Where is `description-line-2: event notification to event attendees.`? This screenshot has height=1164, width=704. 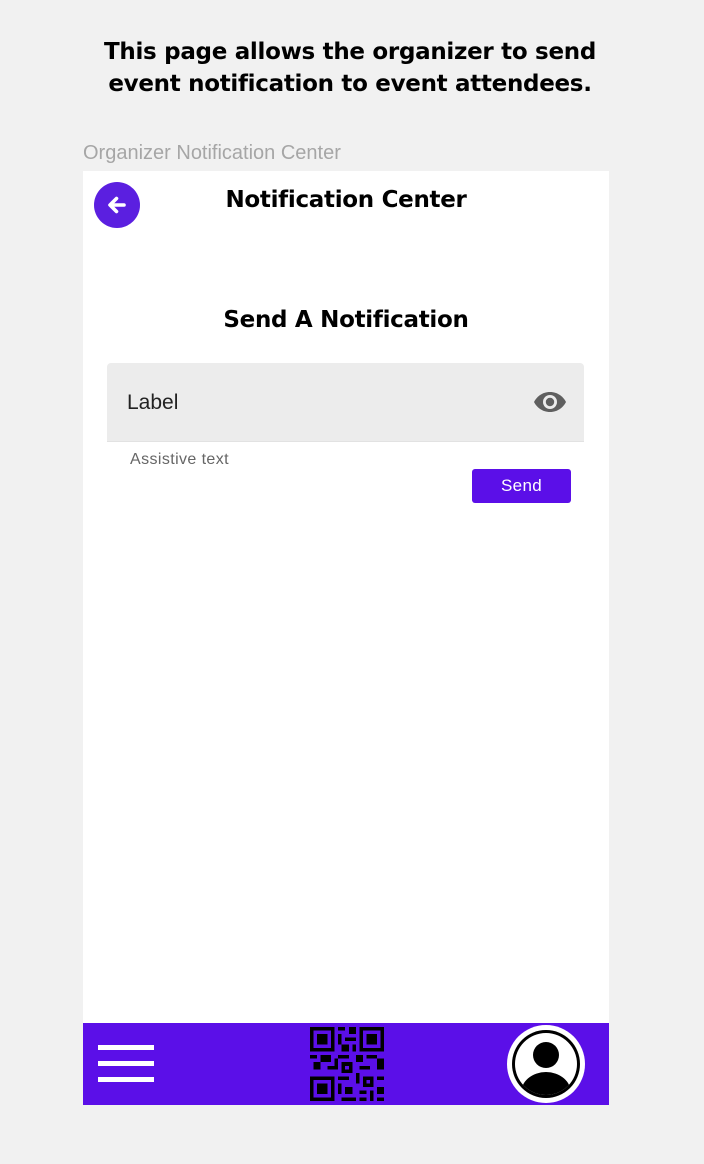
description-line-2: event notification to event attendees. is located at coordinates (350, 84).